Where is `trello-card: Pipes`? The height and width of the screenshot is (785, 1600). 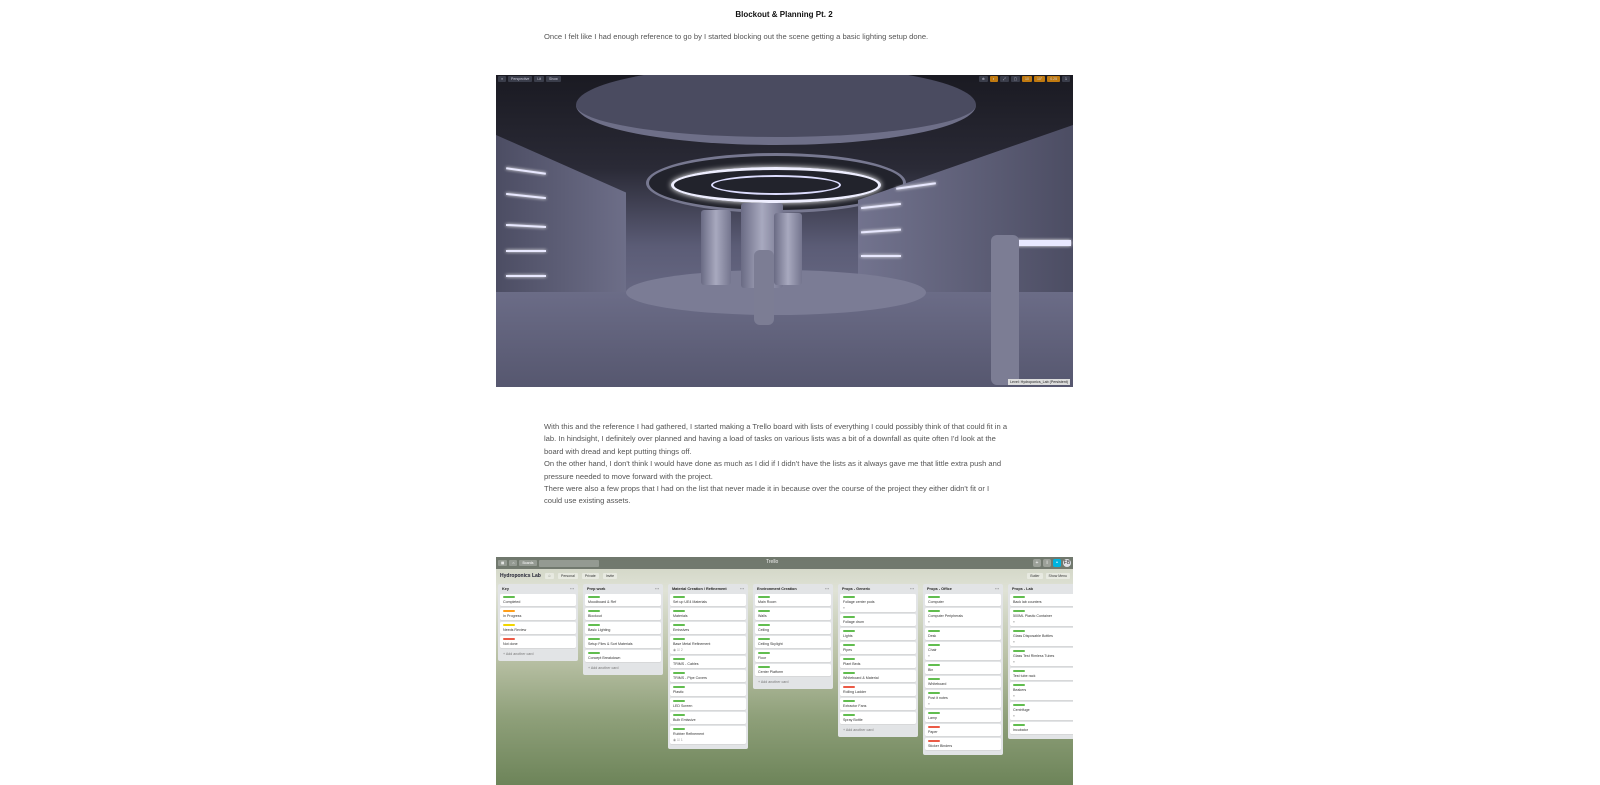
trello-card: Pipes is located at coordinates (878, 648).